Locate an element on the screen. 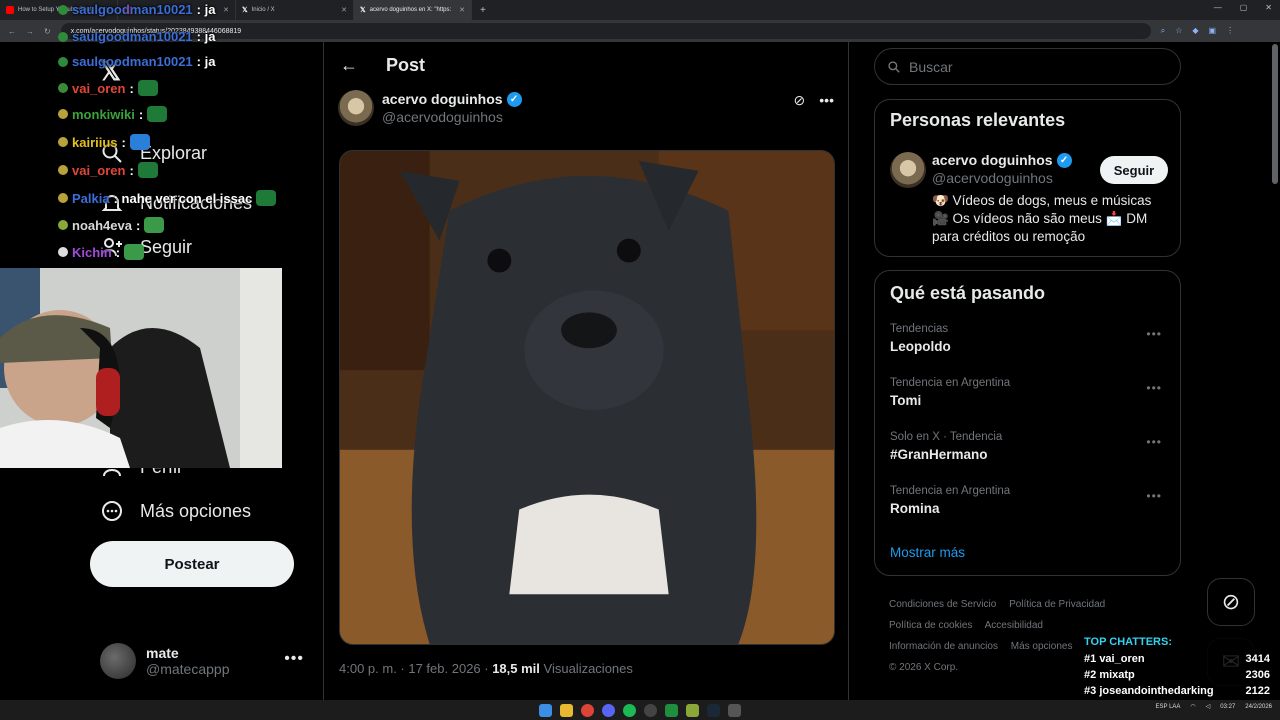 The image size is (1280, 720). follow-button: Seguir is located at coordinates (1134, 170).